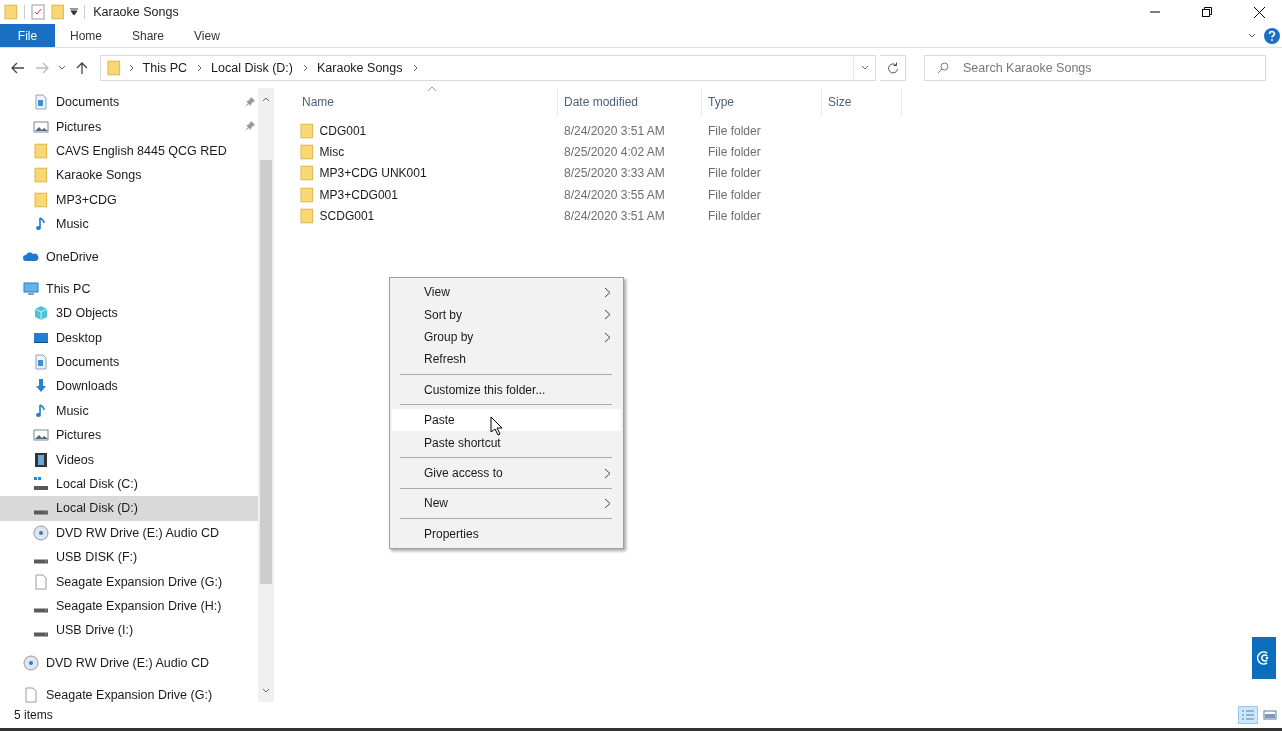 The image size is (1282, 731). I want to click on menu-item: Group by, so click(506, 337).